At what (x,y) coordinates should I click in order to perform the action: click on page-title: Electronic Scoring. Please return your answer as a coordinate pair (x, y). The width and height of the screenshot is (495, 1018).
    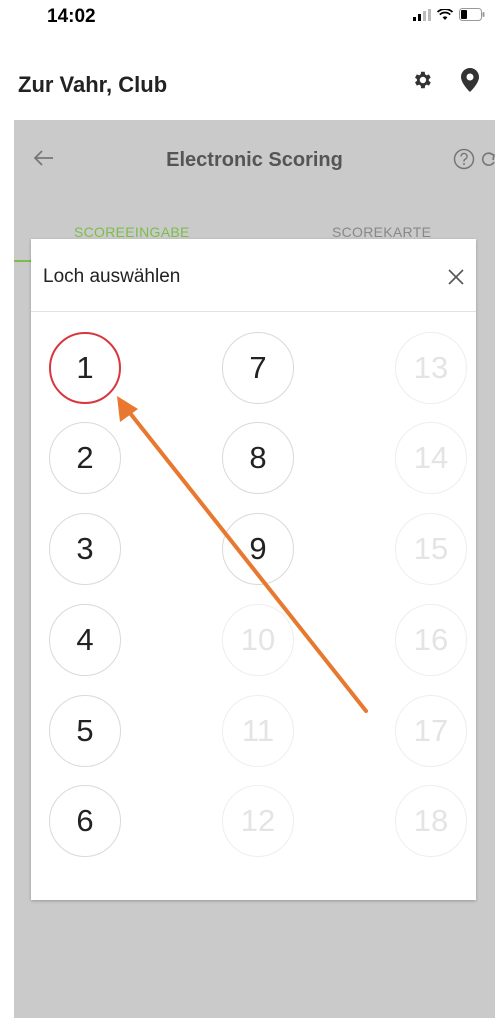
    Looking at the image, I should click on (254, 160).